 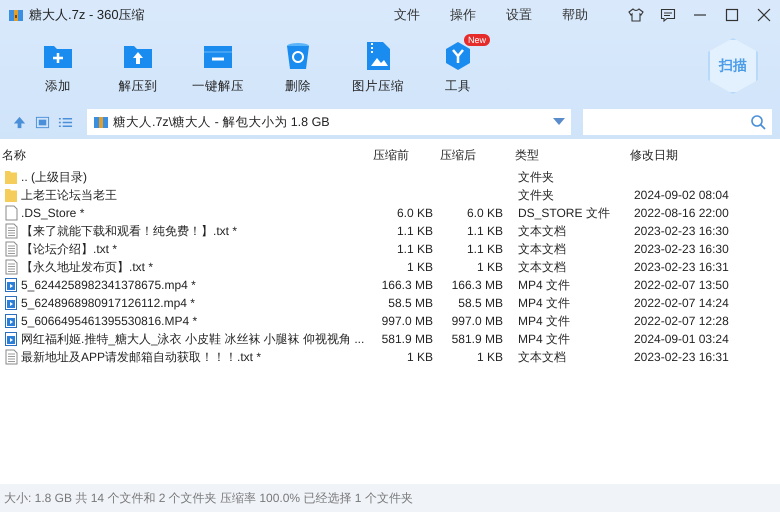 I want to click on date-cell: 2024-09-01 03:24, so click(x=681, y=339).